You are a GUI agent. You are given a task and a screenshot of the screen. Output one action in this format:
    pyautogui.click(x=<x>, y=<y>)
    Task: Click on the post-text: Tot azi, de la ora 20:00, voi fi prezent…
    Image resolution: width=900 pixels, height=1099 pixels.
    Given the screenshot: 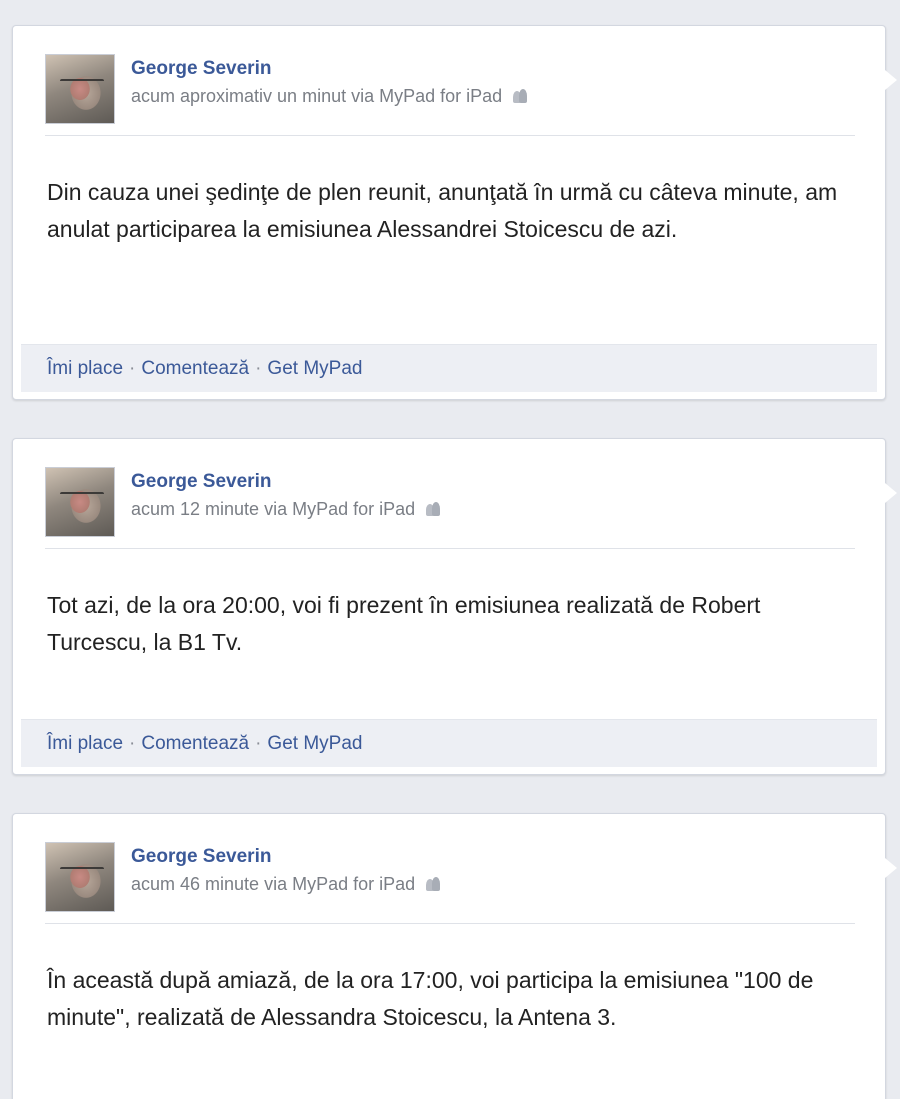 What is the action you would take?
    pyautogui.click(x=404, y=623)
    